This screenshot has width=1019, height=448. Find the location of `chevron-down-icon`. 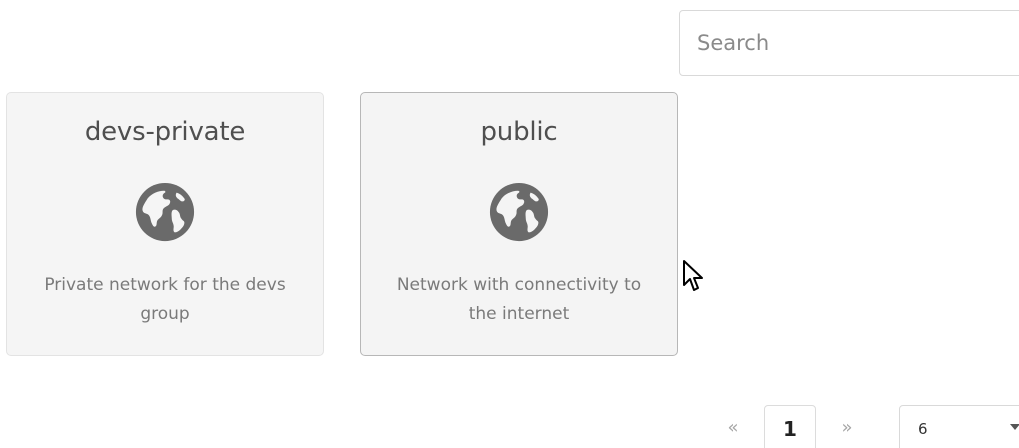

chevron-down-icon is located at coordinates (1014, 427).